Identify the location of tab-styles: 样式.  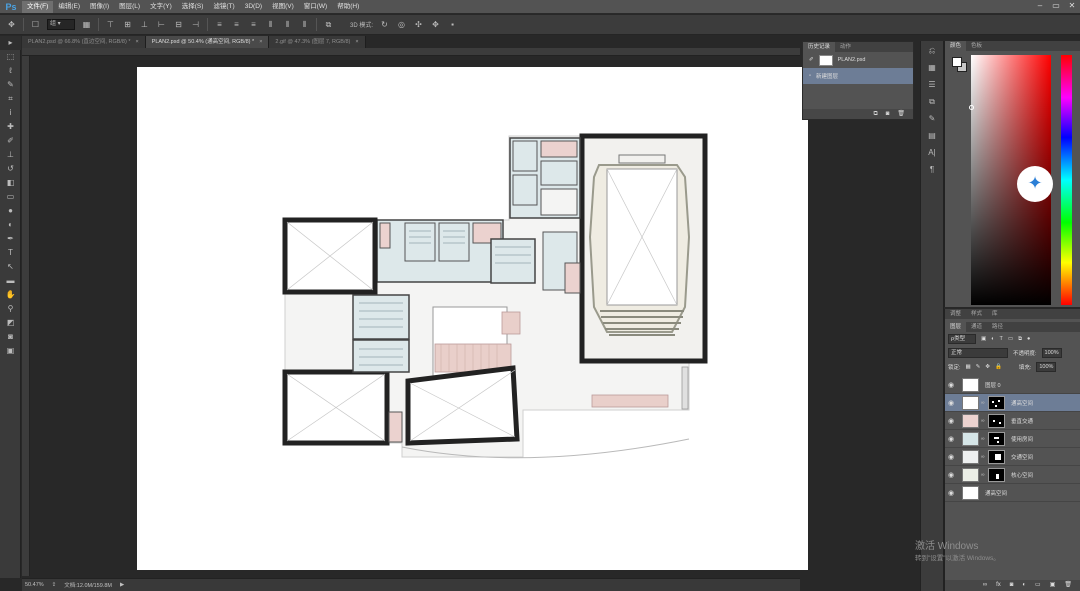
(977, 314).